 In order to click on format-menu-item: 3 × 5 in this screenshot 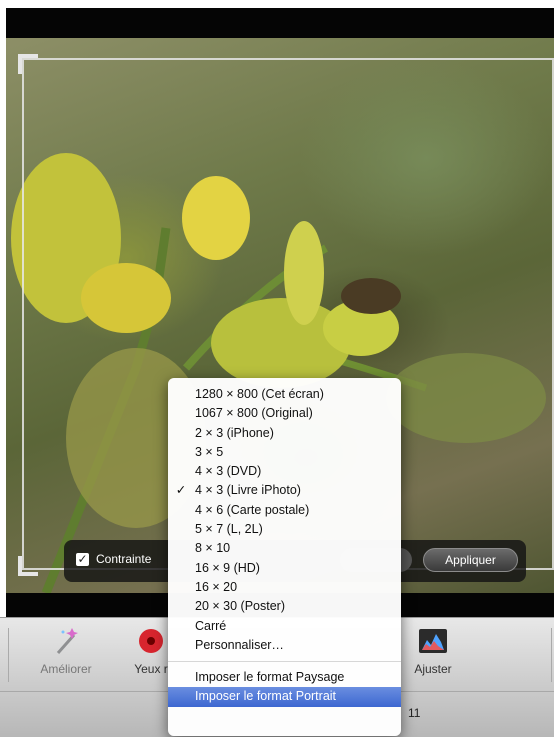, I will do `click(284, 452)`.